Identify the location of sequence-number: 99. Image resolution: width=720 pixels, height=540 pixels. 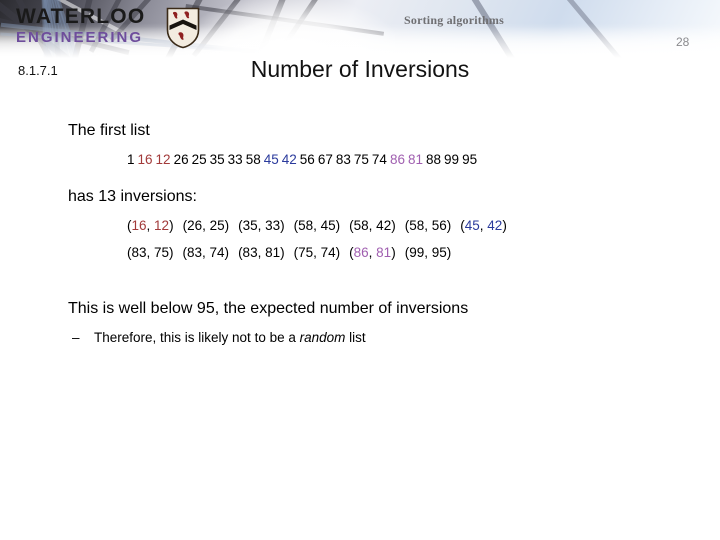
(452, 159).